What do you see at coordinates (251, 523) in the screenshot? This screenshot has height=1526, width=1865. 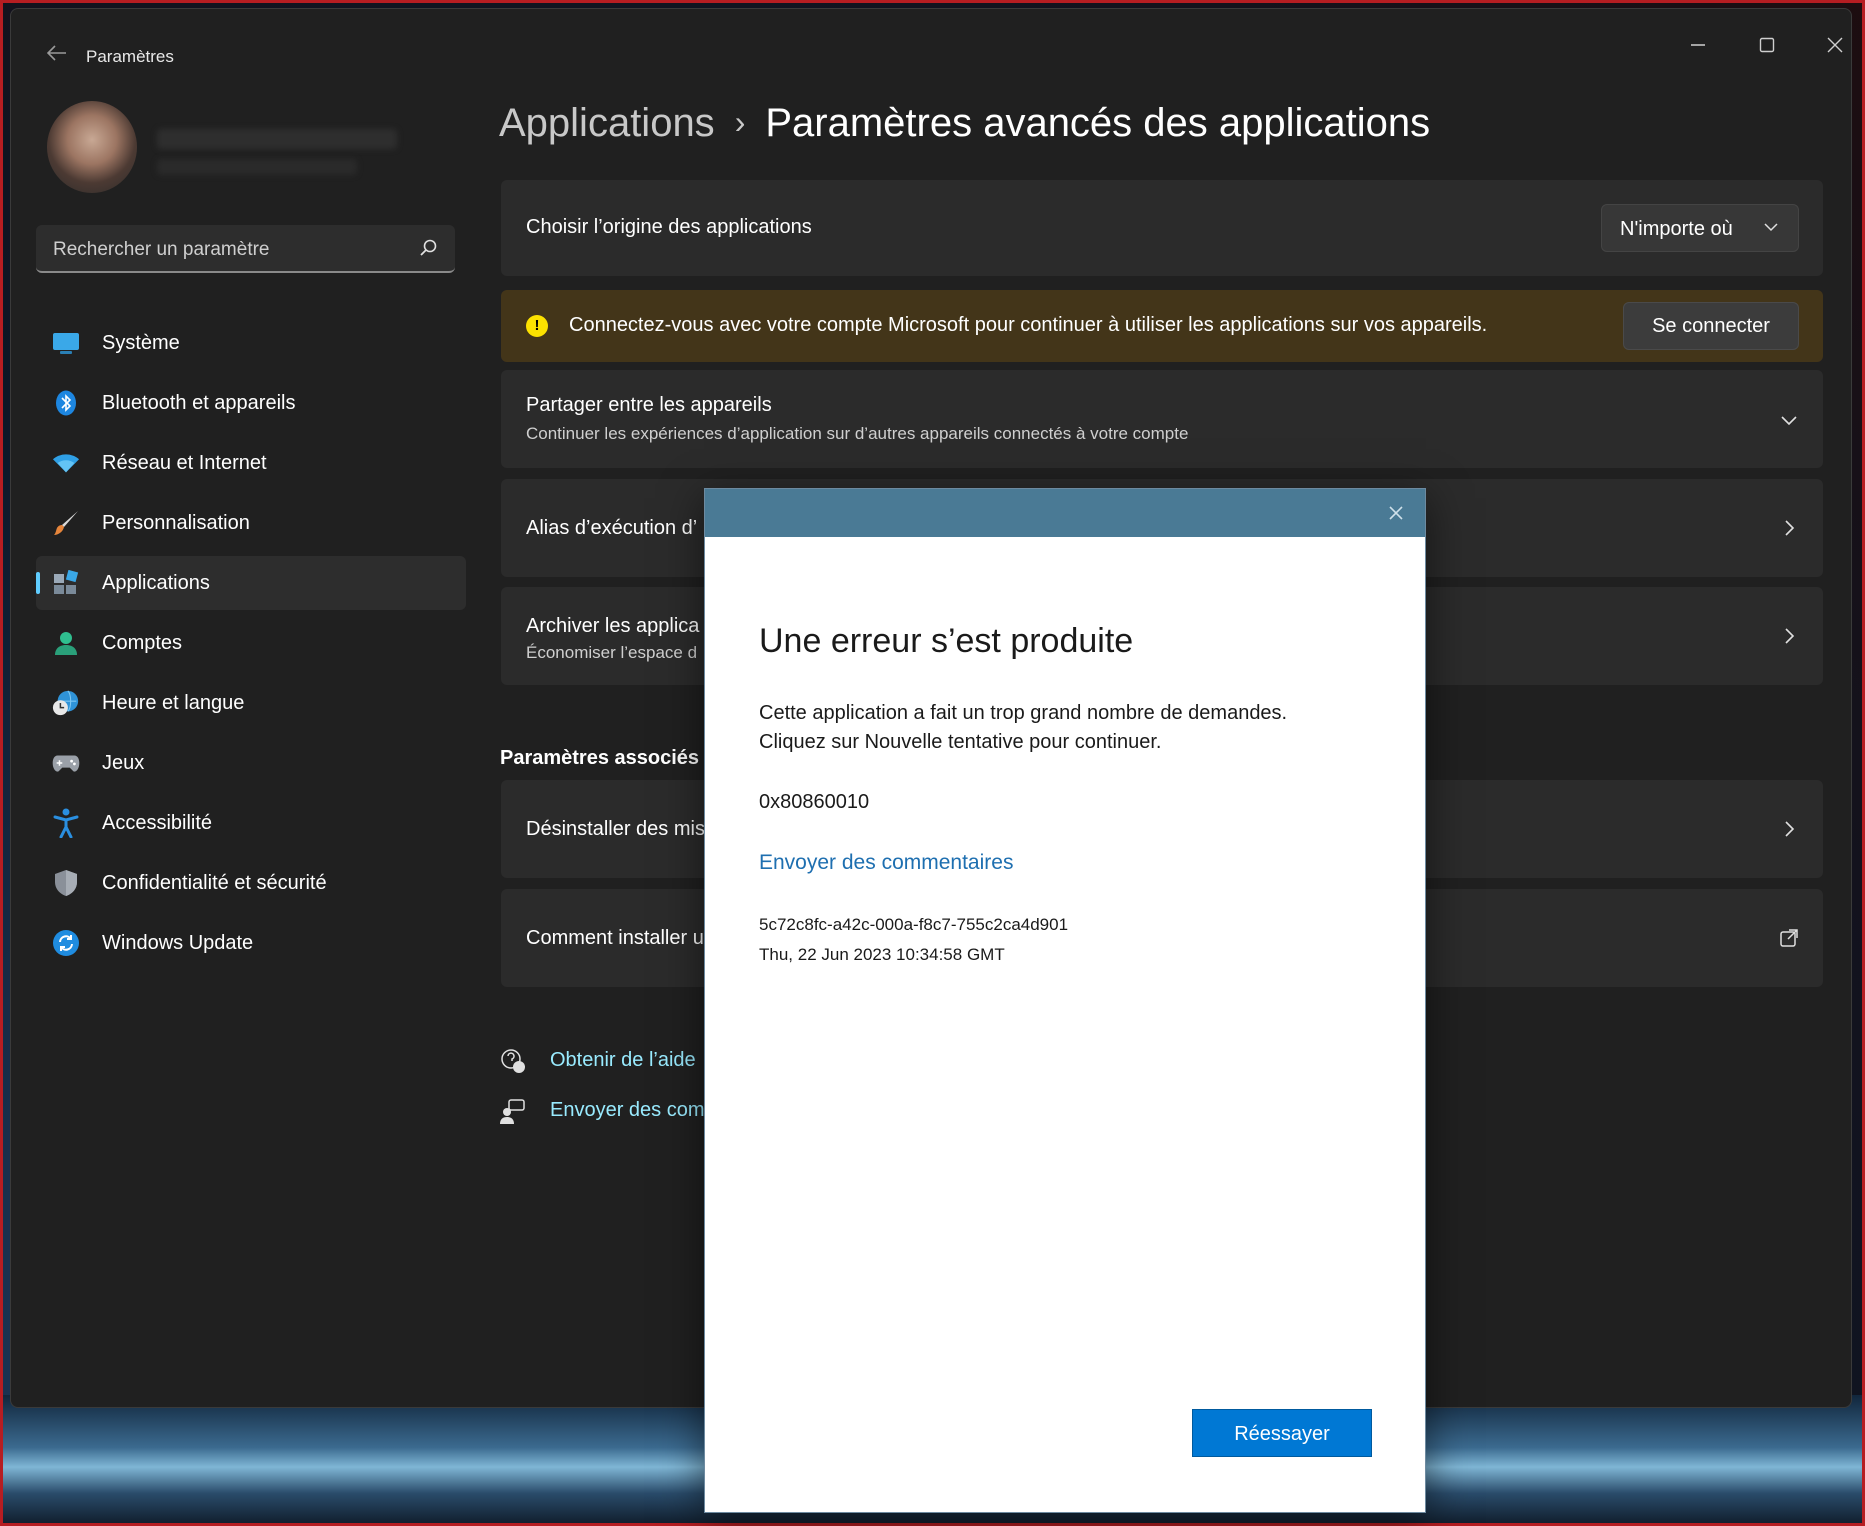 I see `sidebar-item-personalization: Personnalisation` at bounding box center [251, 523].